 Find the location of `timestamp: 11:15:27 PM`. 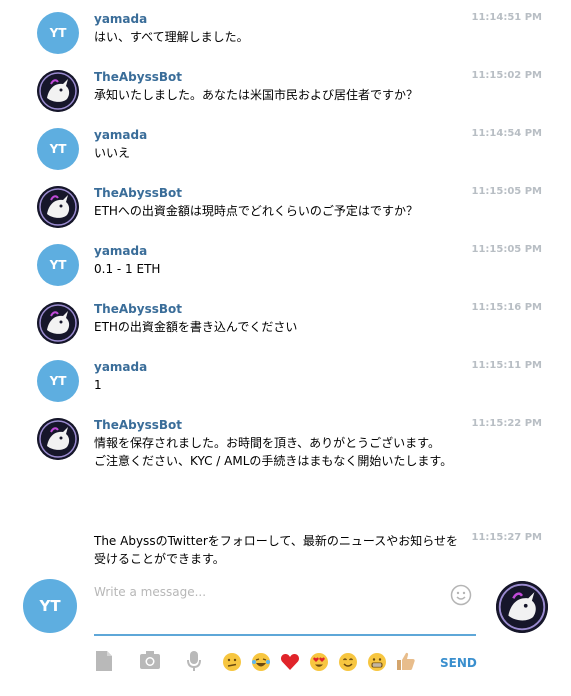

timestamp: 11:15:27 PM is located at coordinates (506, 537).